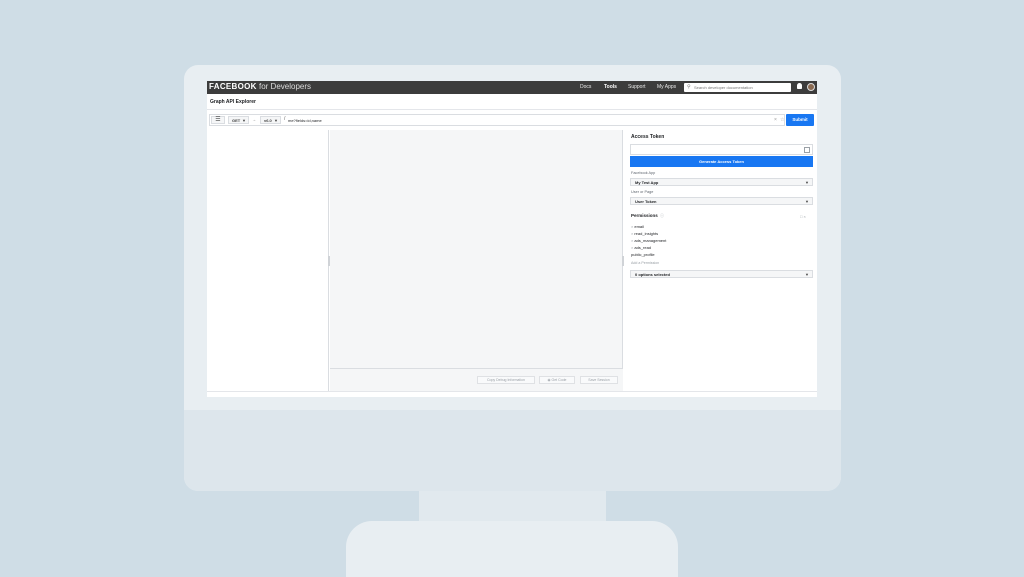 This screenshot has height=577, width=1024. I want to click on field-explorer-panel, so click(268, 260).